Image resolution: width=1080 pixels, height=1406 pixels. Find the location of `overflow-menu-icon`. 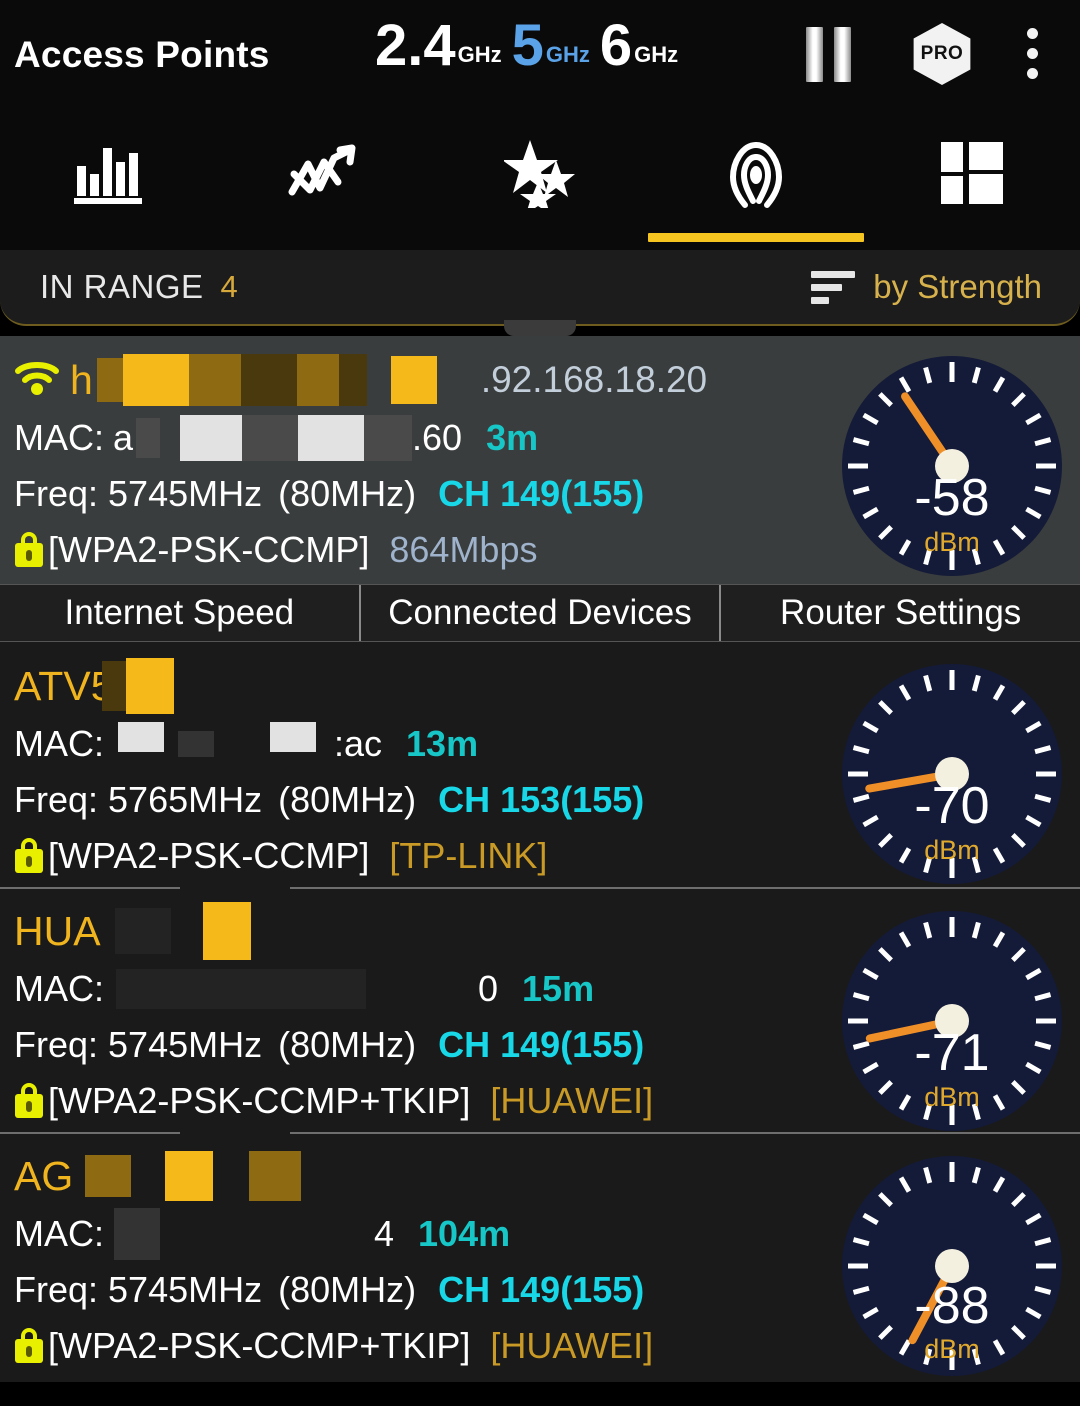

overflow-menu-icon is located at coordinates (1032, 53).